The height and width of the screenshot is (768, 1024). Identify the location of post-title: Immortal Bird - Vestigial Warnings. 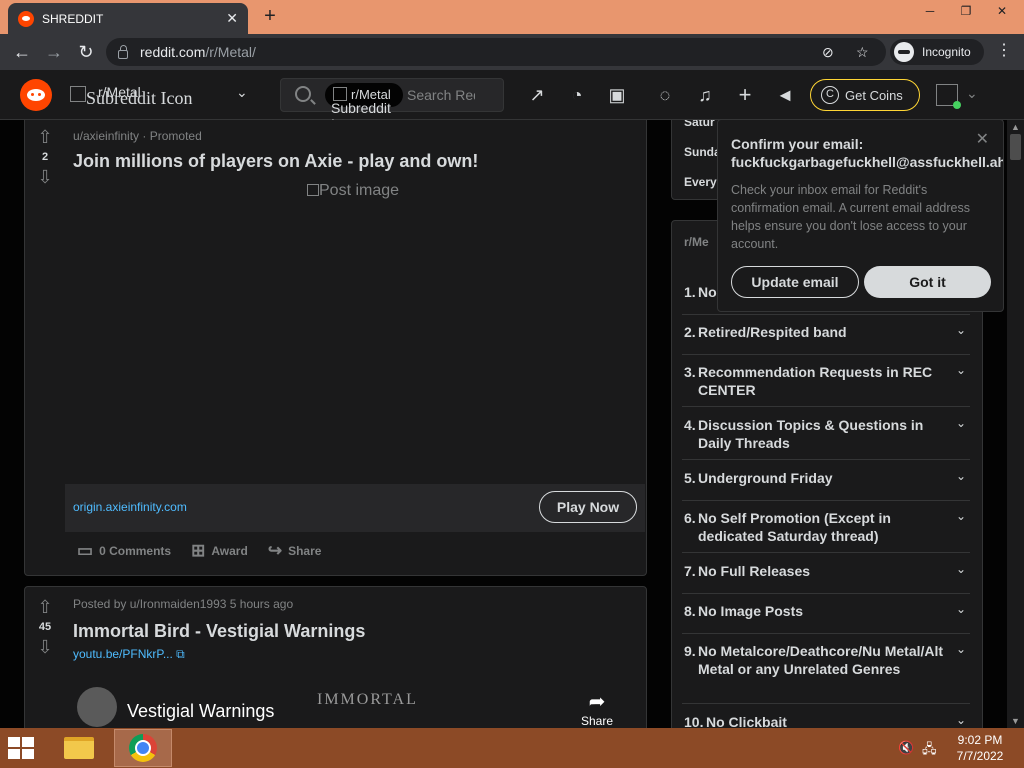
(219, 631).